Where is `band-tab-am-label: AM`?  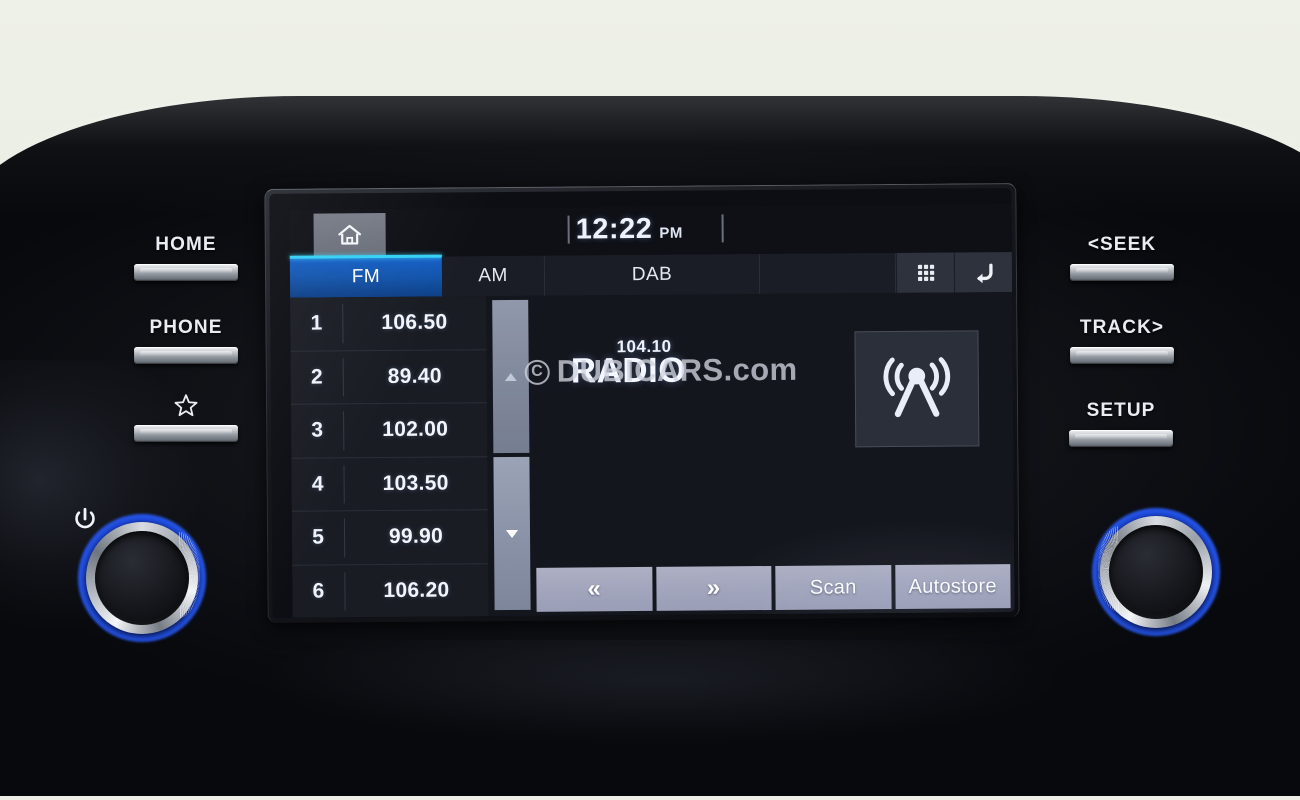 band-tab-am-label: AM is located at coordinates (493, 276).